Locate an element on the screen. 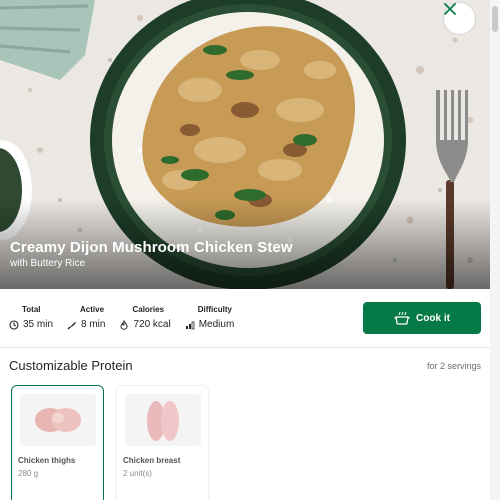 This screenshot has height=500, width=500. recipe-subtitle: with Buttery Rice is located at coordinates (48, 263).